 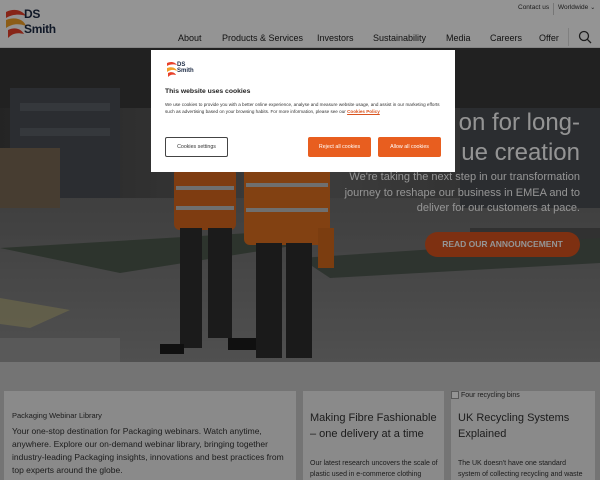 I want to click on dialog-logo-wordmark: DS Smith, so click(x=185, y=68).